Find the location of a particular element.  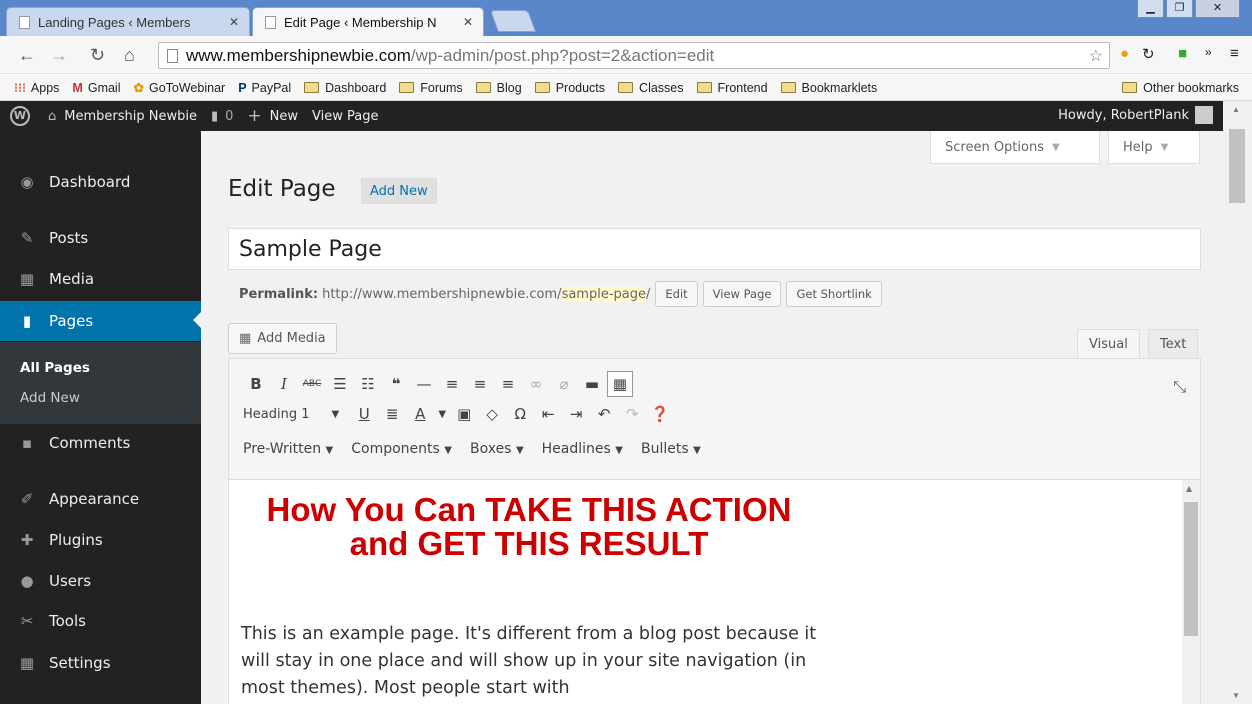

more-extensions-icon: » is located at coordinates (1208, 52).